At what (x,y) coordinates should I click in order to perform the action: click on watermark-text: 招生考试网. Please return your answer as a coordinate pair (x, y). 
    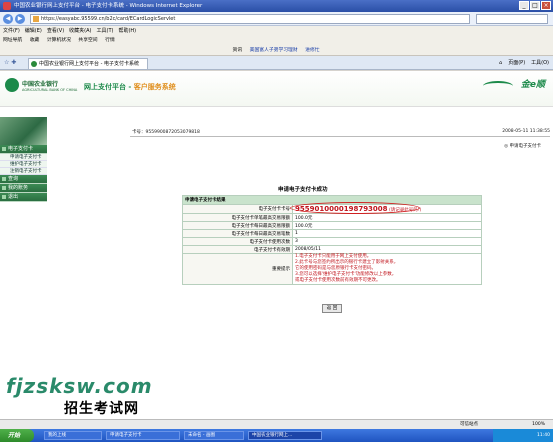
    Looking at the image, I should click on (101, 409).